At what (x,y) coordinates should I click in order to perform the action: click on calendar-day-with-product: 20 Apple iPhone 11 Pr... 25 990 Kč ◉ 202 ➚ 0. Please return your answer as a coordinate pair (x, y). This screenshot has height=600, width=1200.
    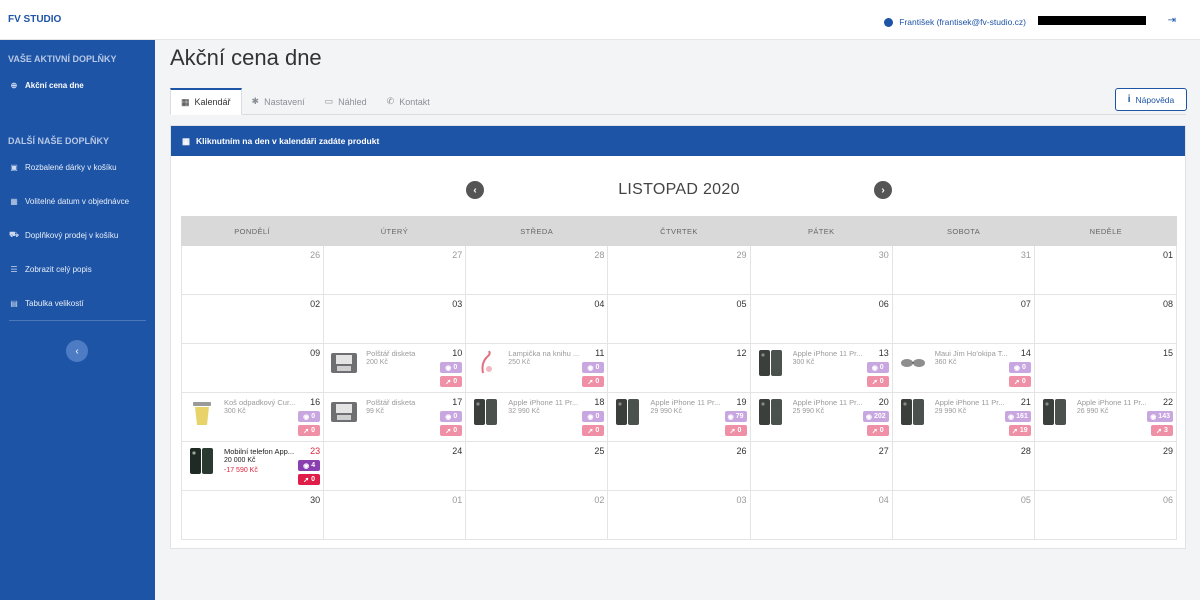
    Looking at the image, I should click on (821, 417).